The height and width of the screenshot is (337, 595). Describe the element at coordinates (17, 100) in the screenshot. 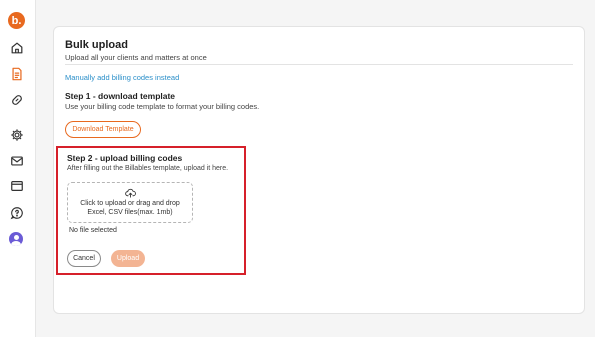

I see `link-icon` at that location.